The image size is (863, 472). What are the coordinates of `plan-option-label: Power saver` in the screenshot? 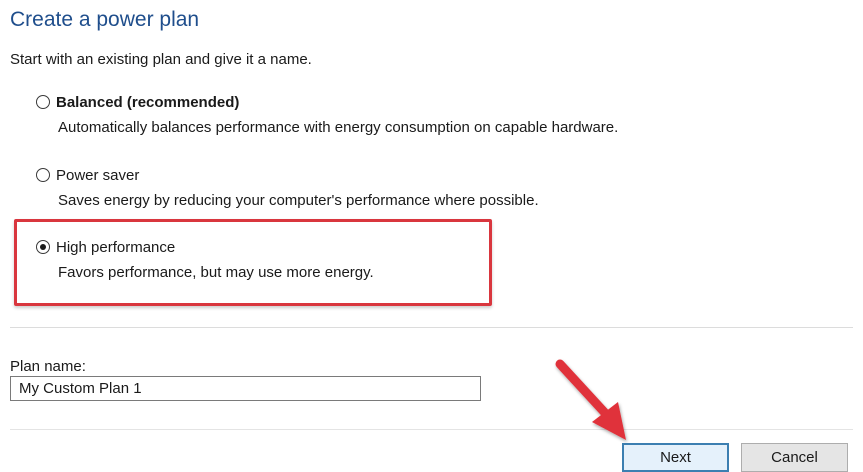 It's located at (97, 175).